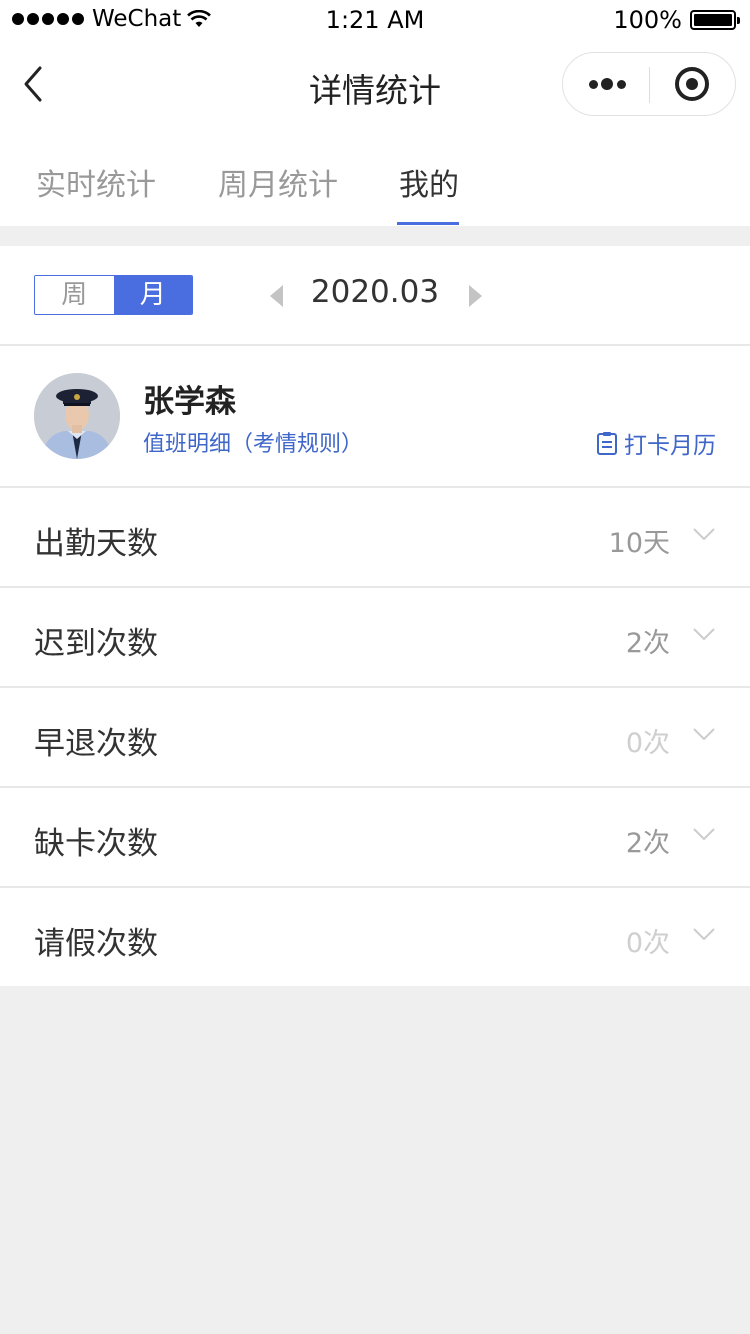 The image size is (750, 1334). I want to click on clipboard-icon, so click(607, 443).